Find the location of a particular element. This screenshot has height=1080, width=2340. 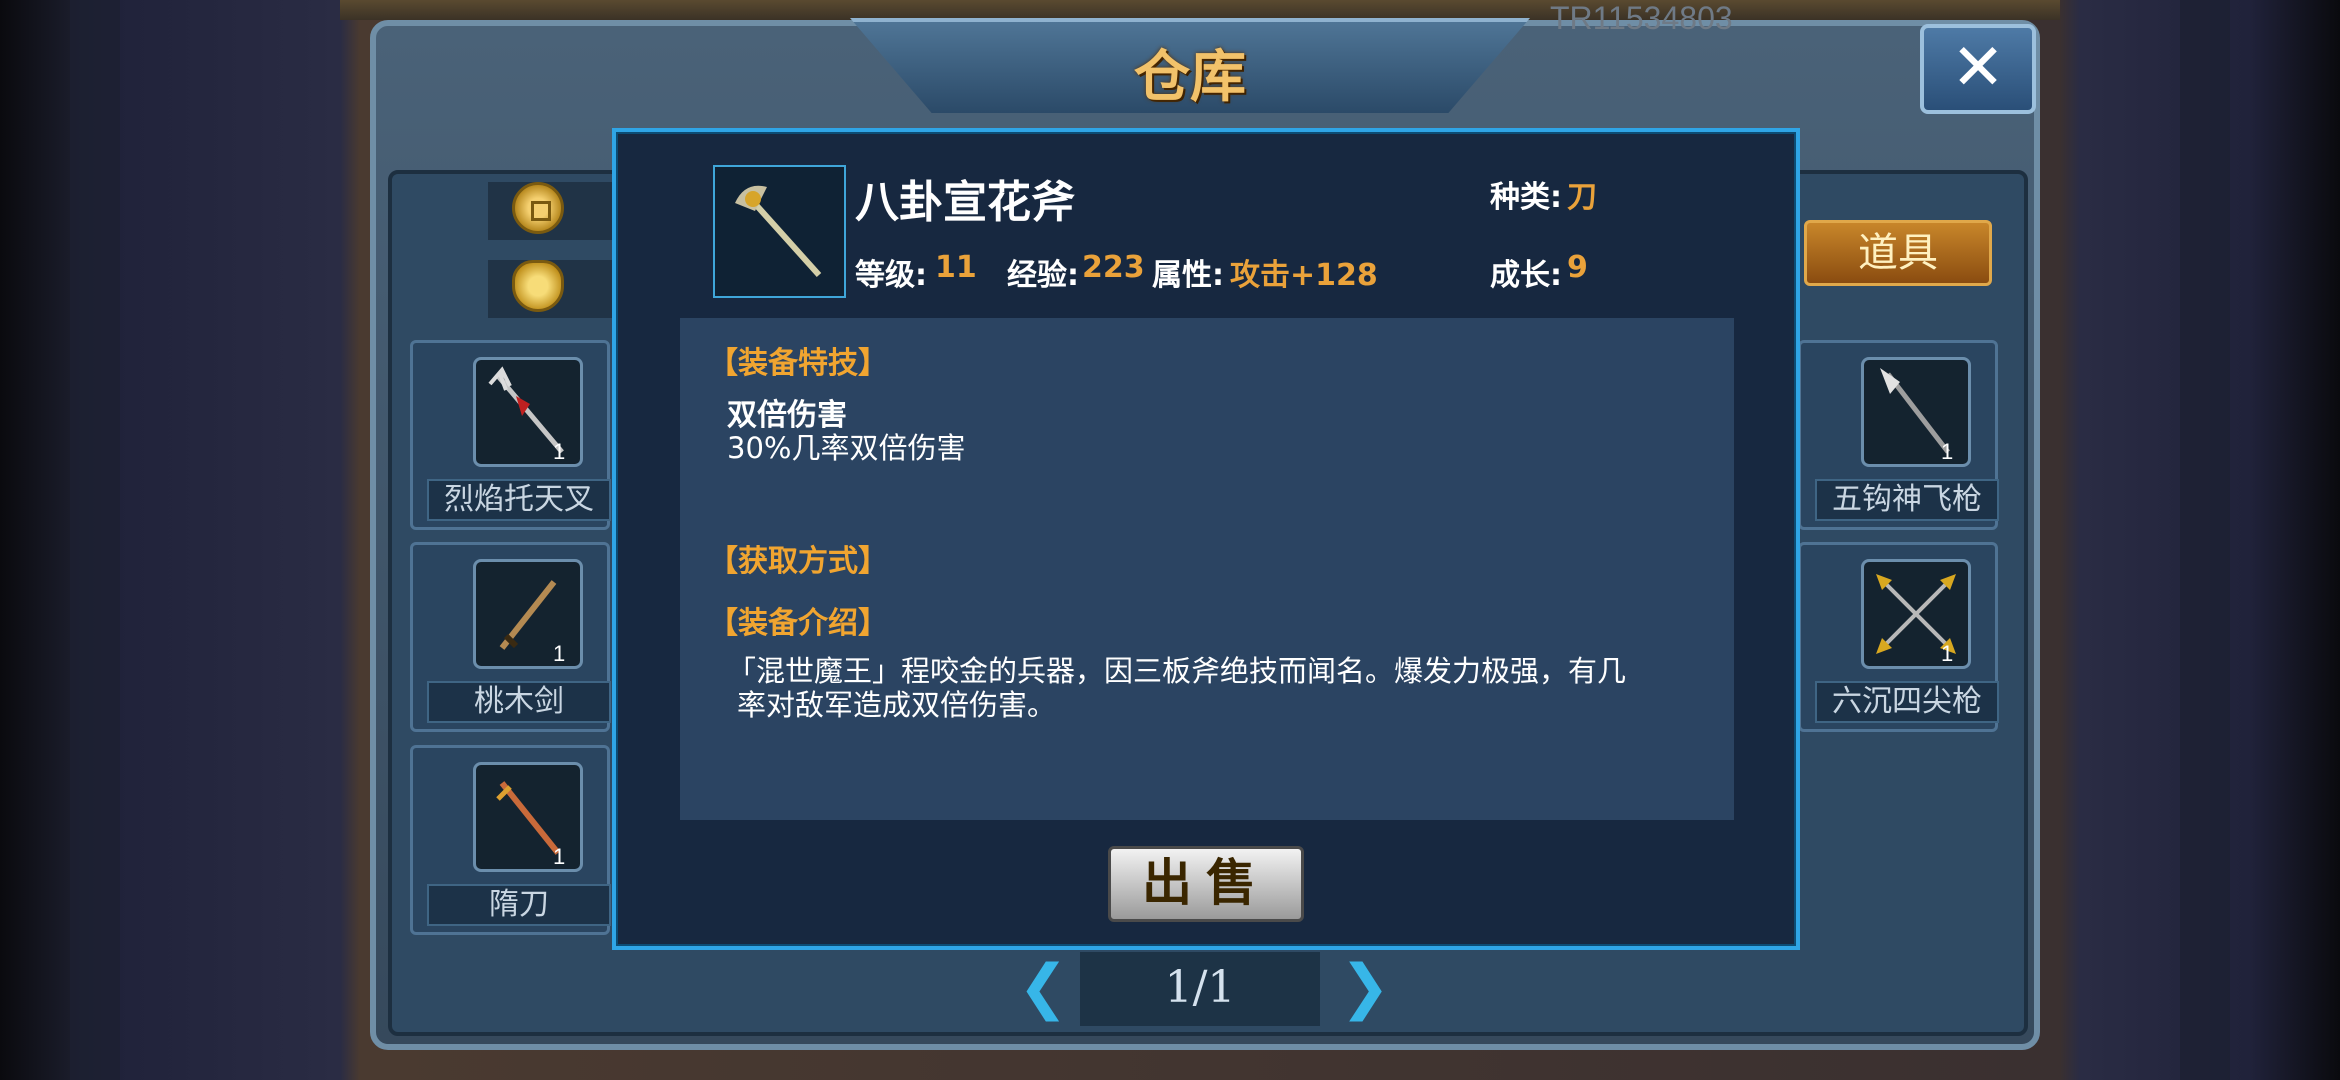

type-value: 刀 is located at coordinates (1582, 197).